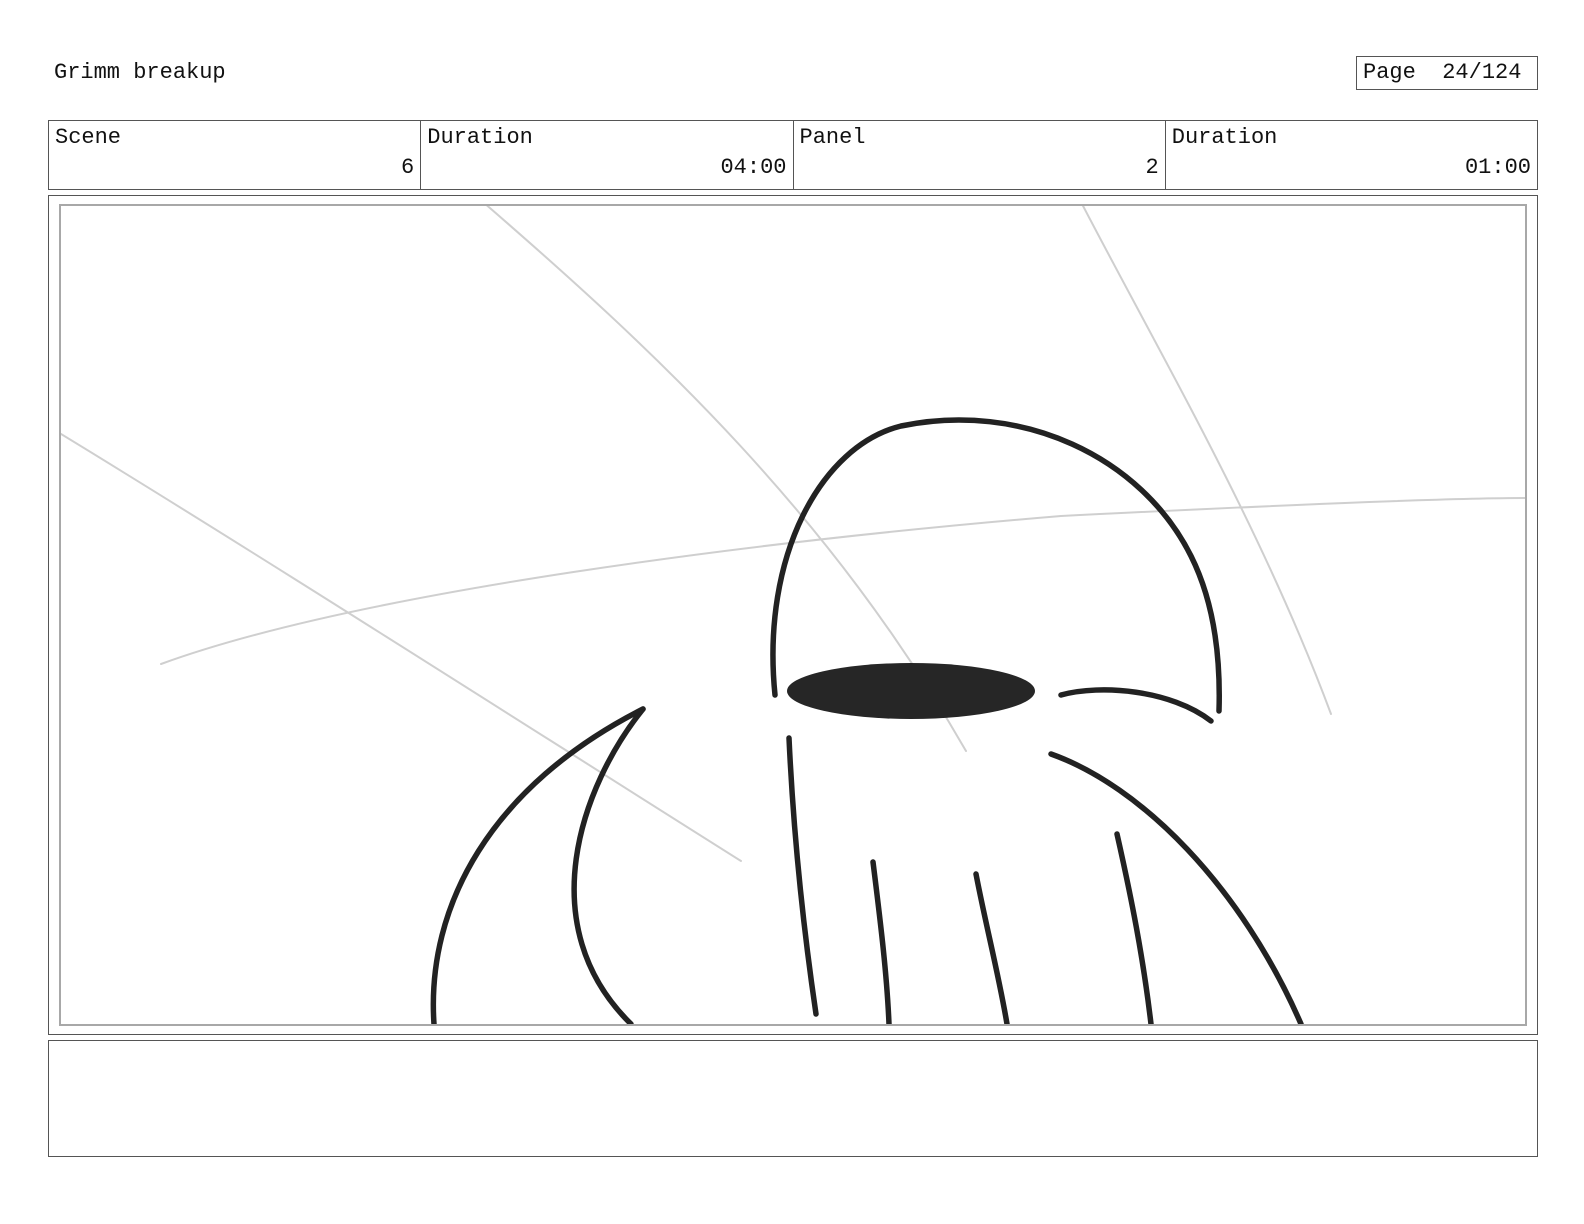 This screenshot has width=1584, height=1224. I want to click on page-indicator: Page 24/124, so click(1447, 73).